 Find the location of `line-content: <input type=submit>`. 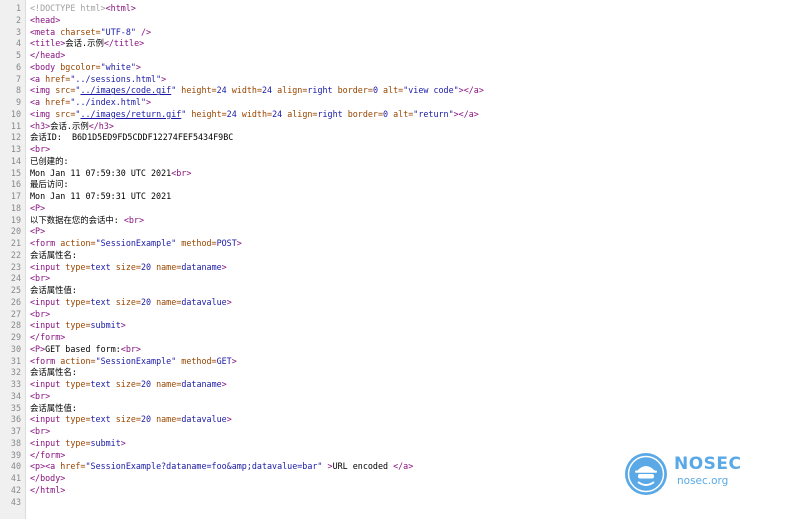

line-content: <input type=submit> is located at coordinates (78, 444).